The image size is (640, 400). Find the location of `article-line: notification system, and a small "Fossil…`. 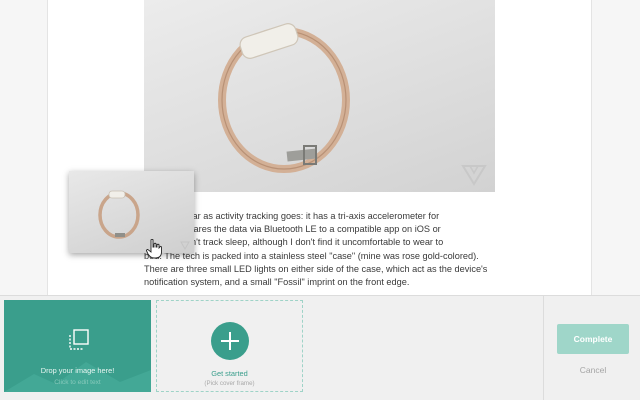

article-line: notification system, and a small "Fossil… is located at coordinates (277, 282).